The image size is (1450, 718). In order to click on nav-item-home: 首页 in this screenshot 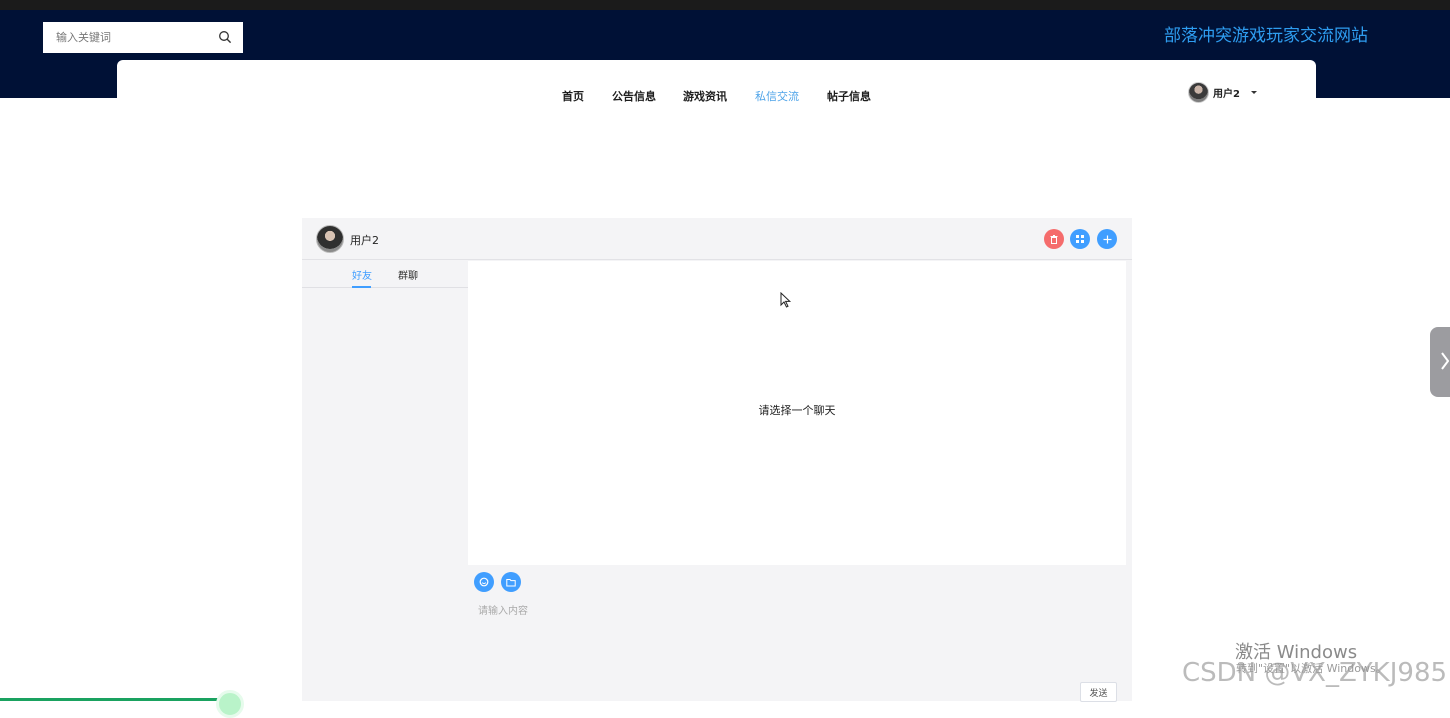, I will do `click(573, 96)`.